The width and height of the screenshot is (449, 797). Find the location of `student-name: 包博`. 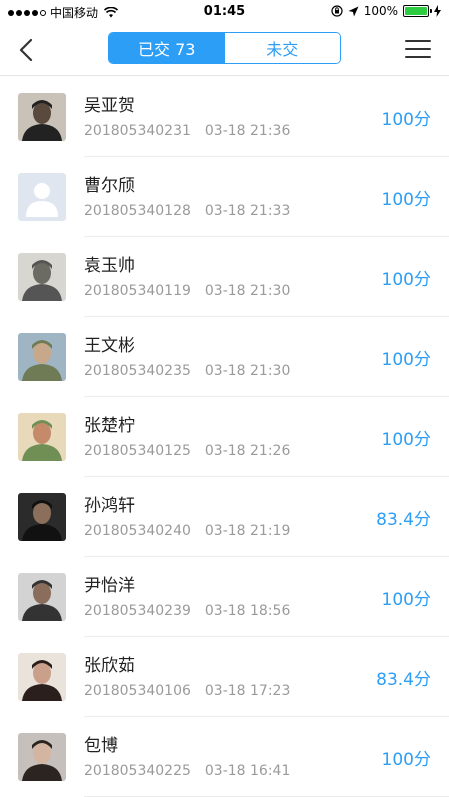

student-name: 包博 is located at coordinates (101, 746).